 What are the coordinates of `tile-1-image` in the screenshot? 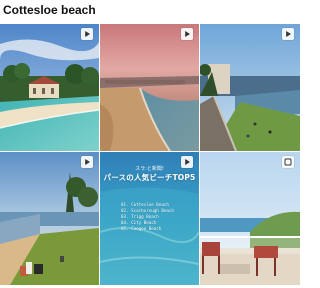 It's located at (49, 87).